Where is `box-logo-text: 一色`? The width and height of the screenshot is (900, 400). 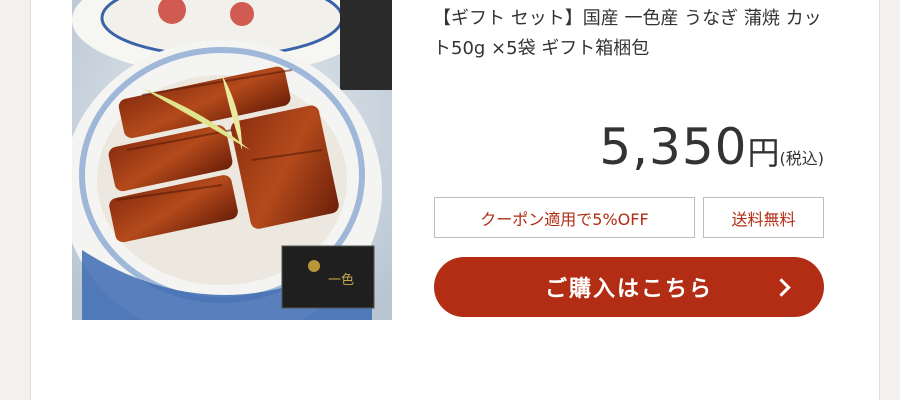 box-logo-text: 一色 is located at coordinates (341, 280).